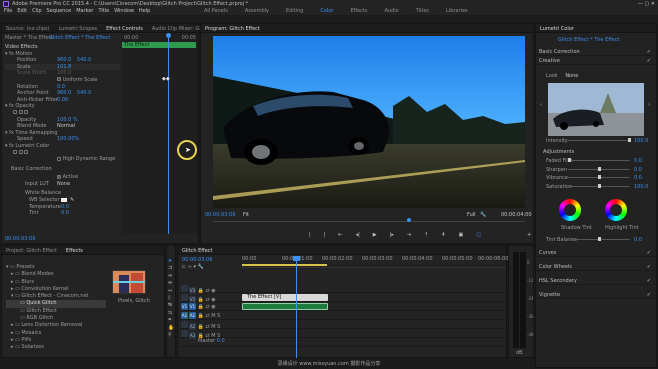 This screenshot has width=658, height=369. I want to click on time-remap-row: ▾ fx Time Remapping, so click(62, 133).